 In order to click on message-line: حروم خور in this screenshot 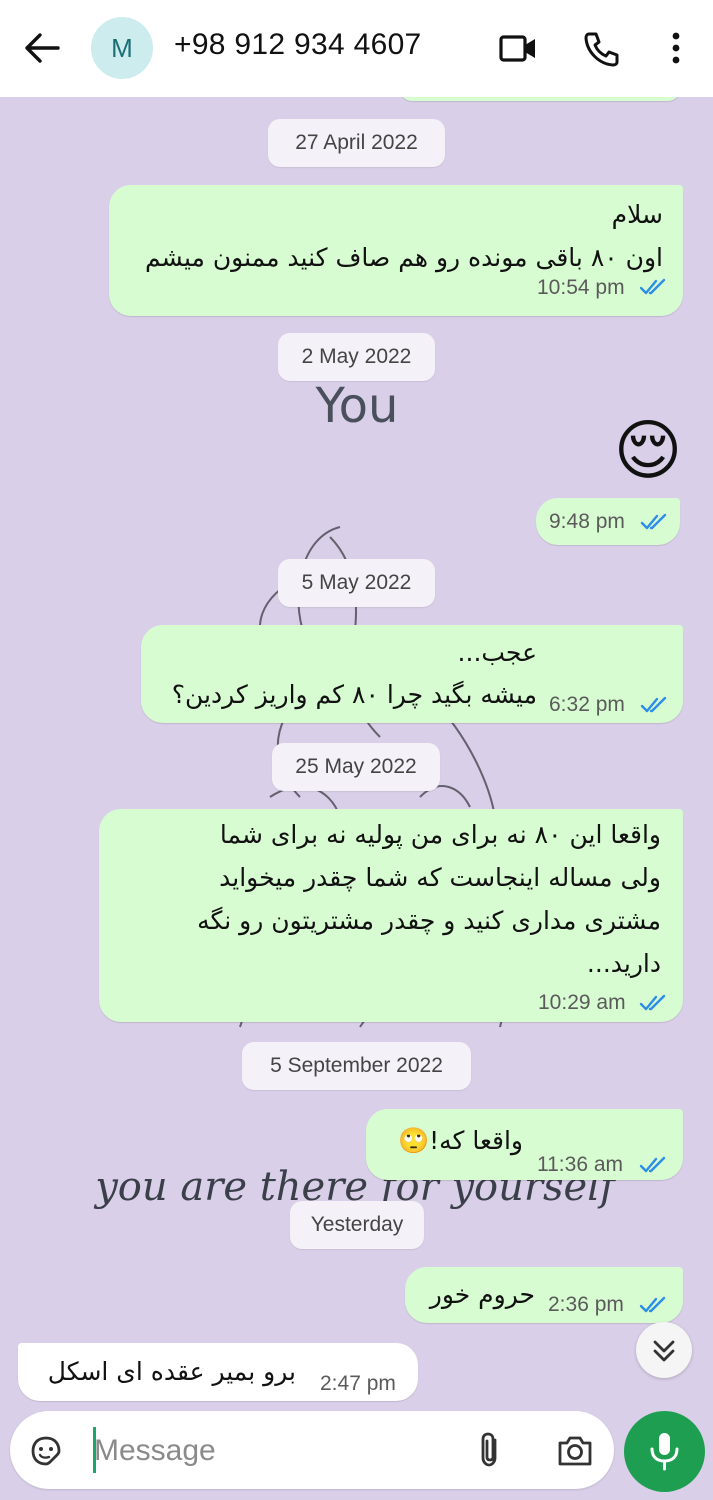, I will do `click(482, 1294)`.